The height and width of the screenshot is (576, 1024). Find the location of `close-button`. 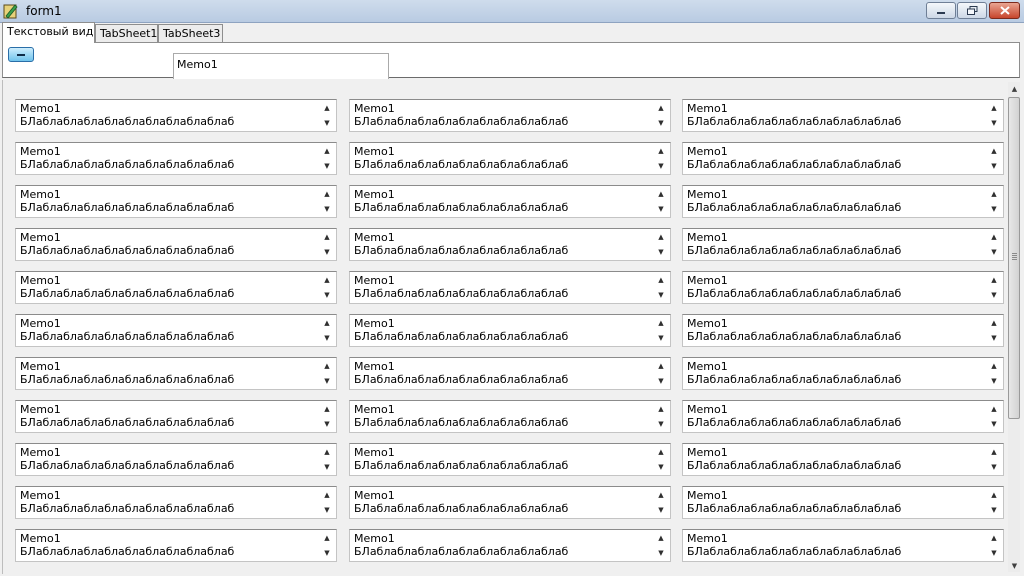

close-button is located at coordinates (1004, 10).